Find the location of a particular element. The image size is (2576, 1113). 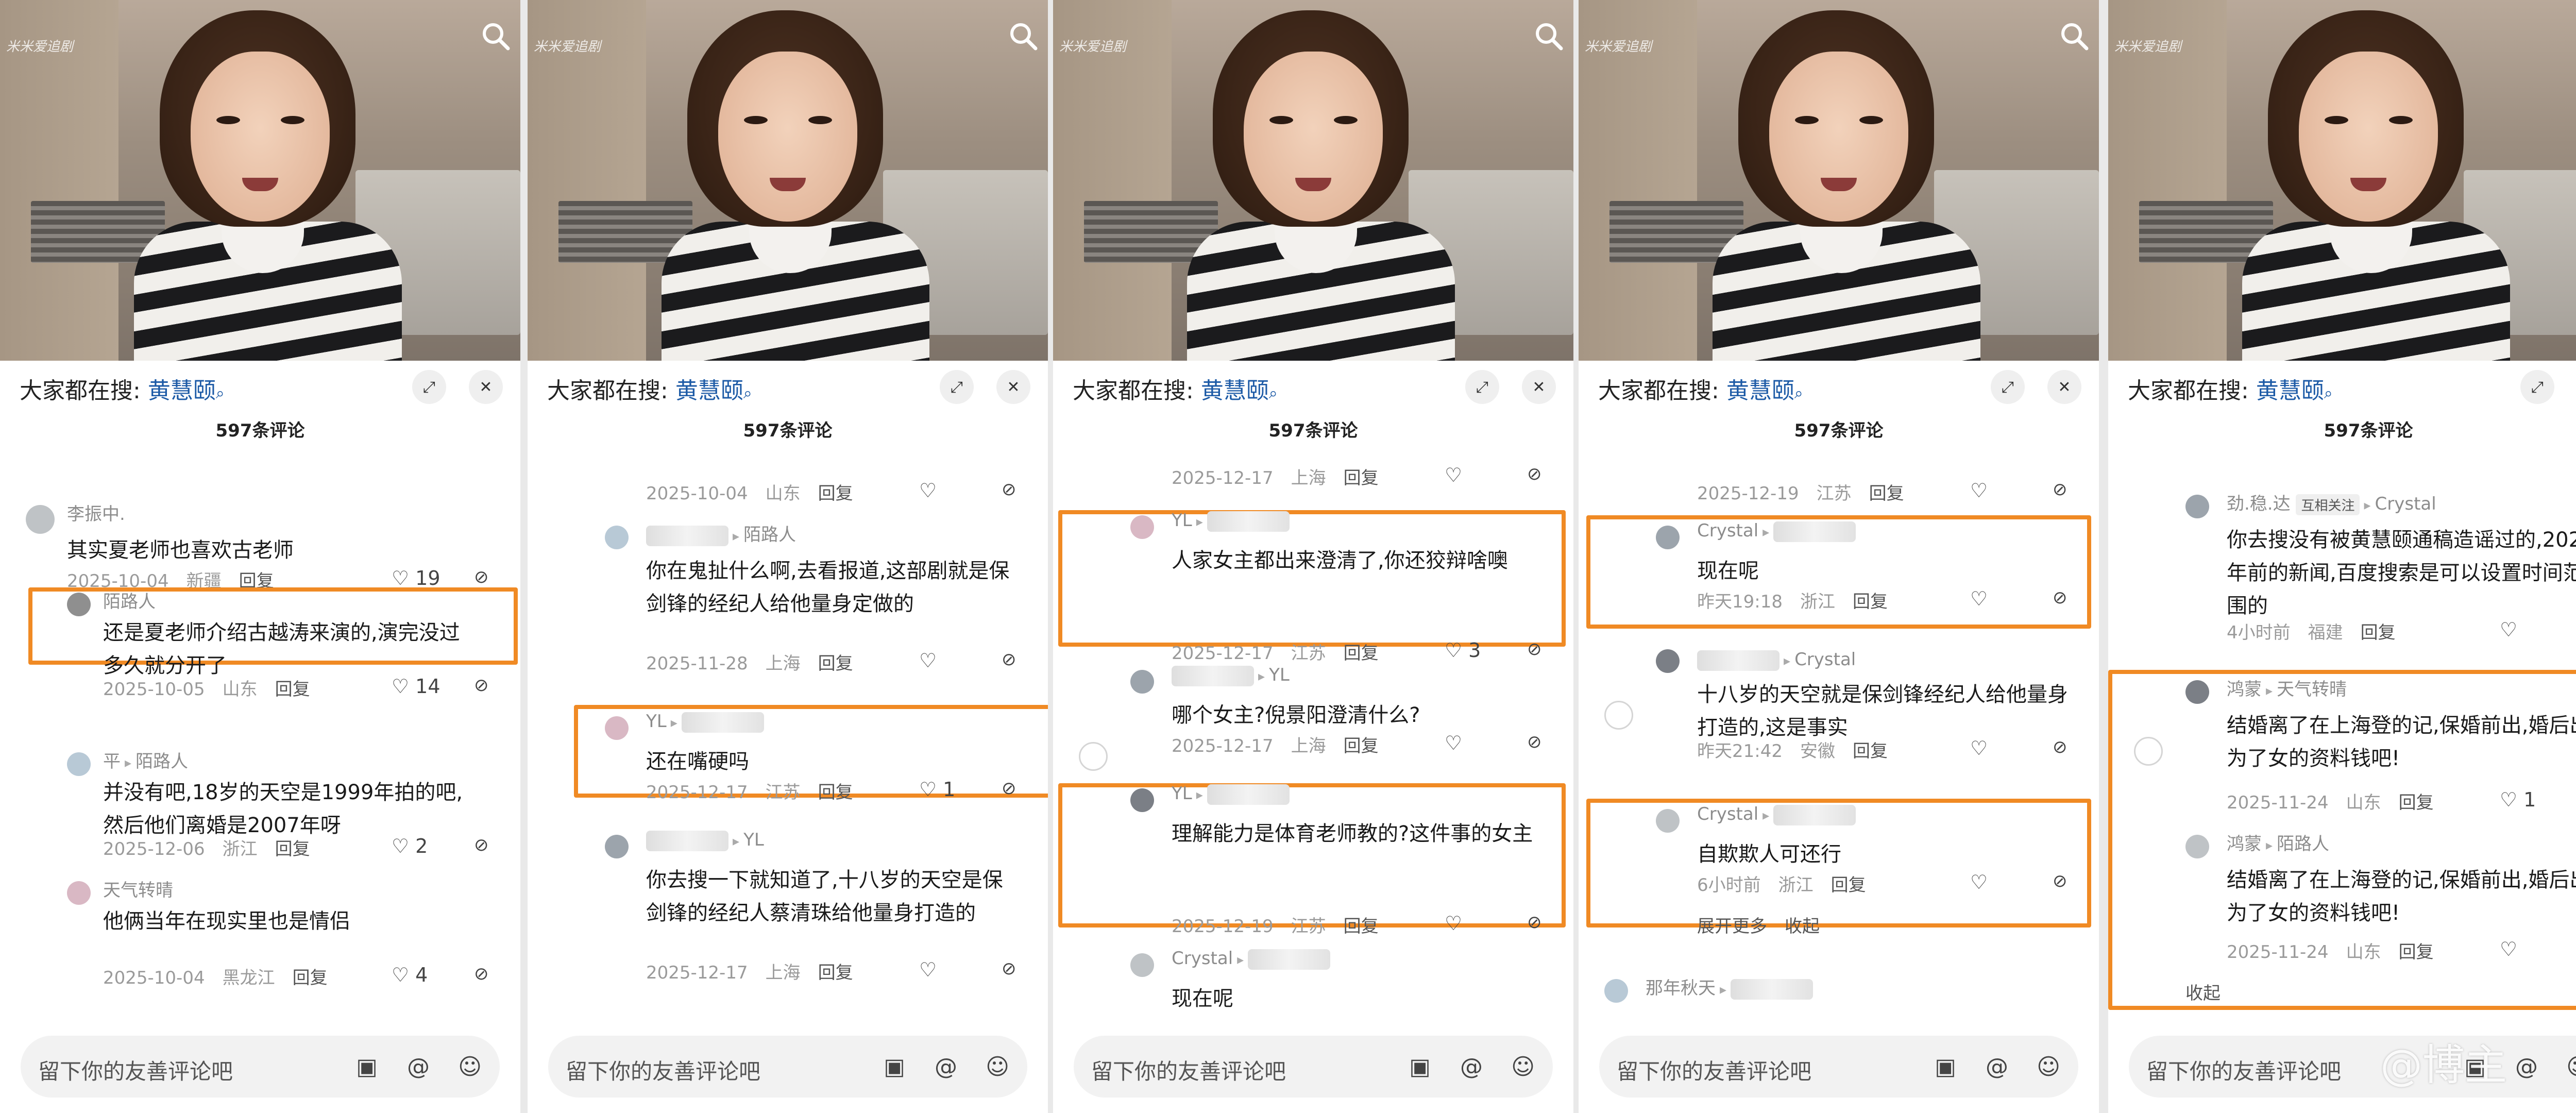

comment-username-row: 那年秋天 ▸ is located at coordinates (1730, 987).